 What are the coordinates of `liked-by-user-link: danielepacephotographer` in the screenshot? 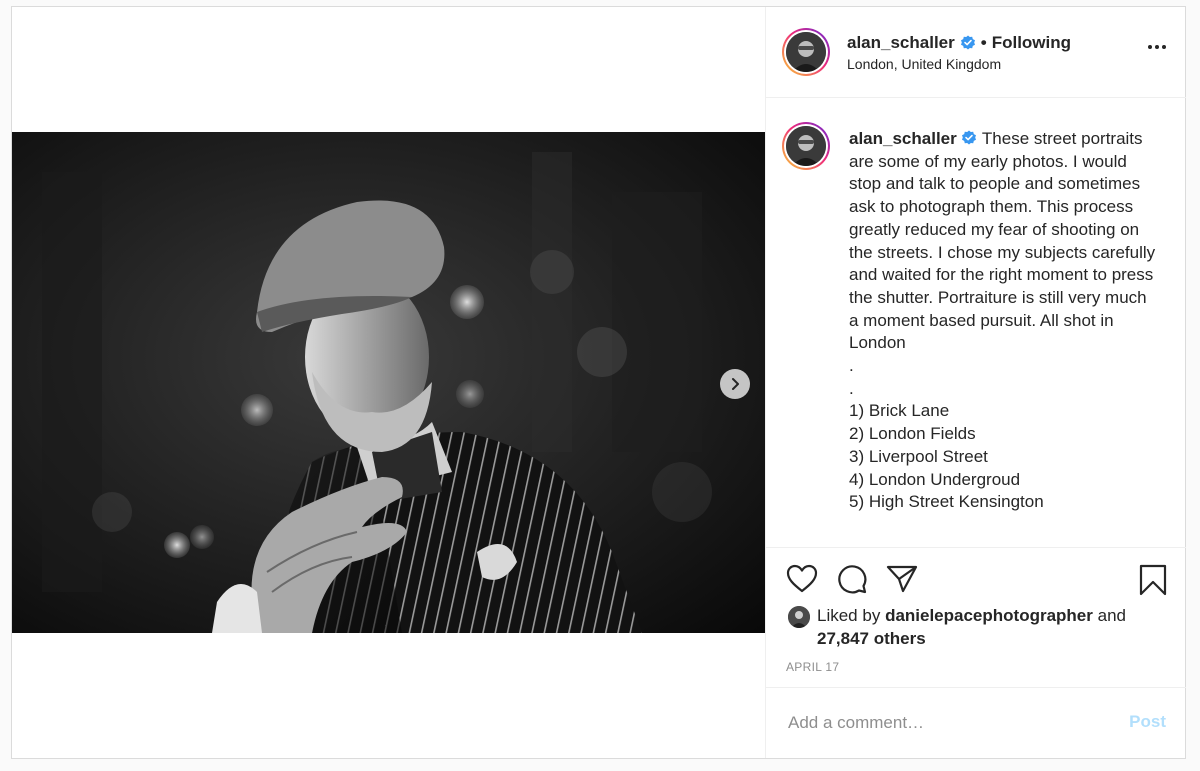 It's located at (989, 615).